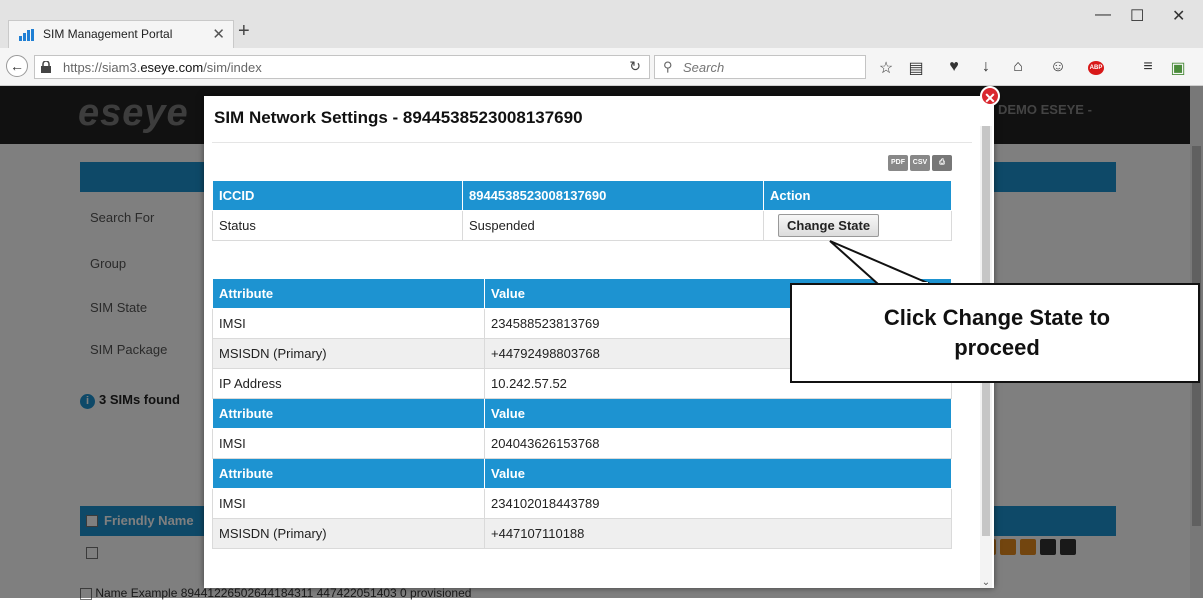 The width and height of the screenshot is (1203, 600). I want to click on print-icon: ⎙, so click(942, 163).